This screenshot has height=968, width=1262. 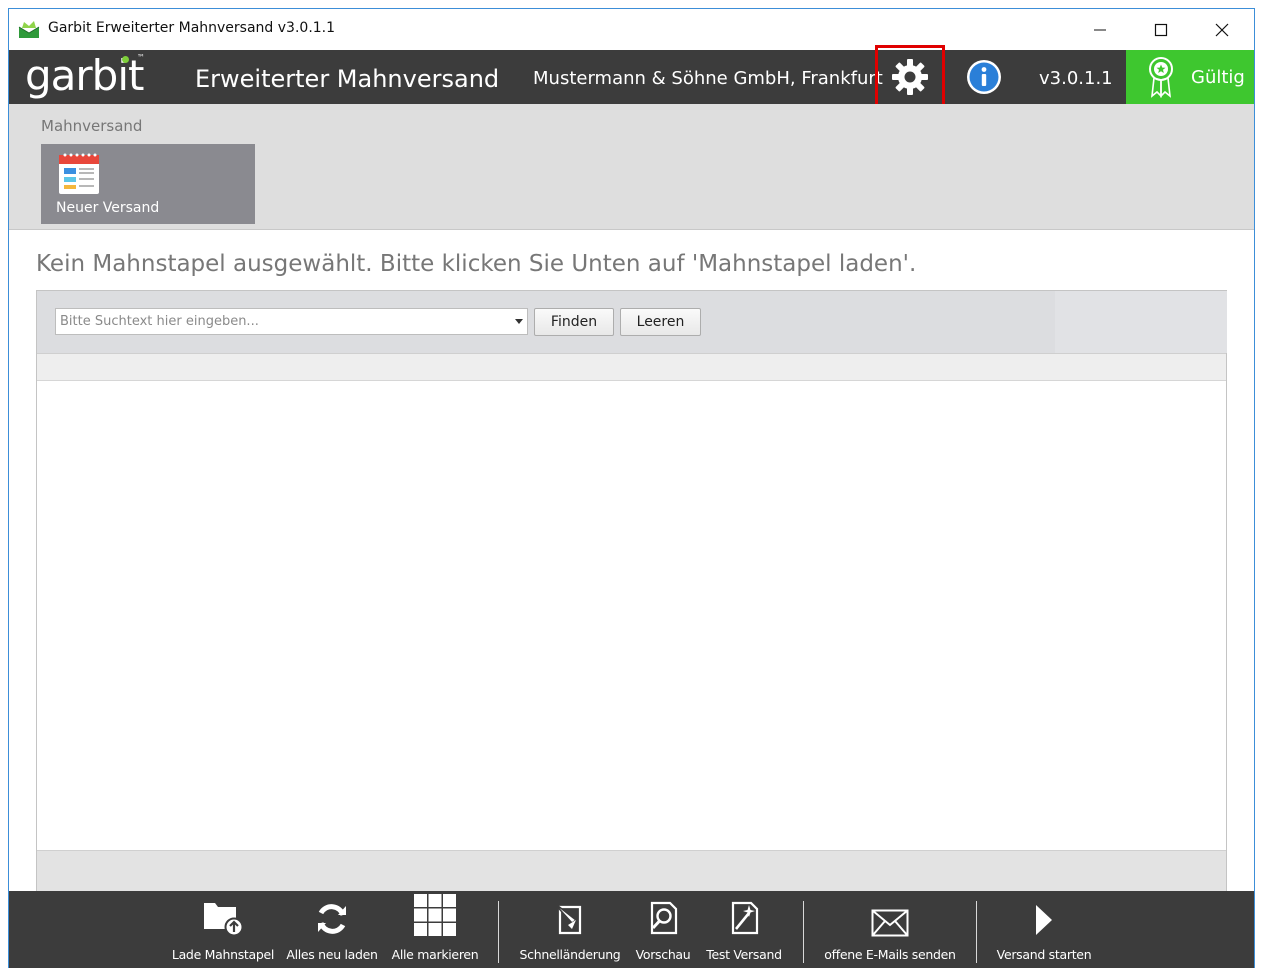 I want to click on award-ribbon-icon, so click(x=1161, y=77).